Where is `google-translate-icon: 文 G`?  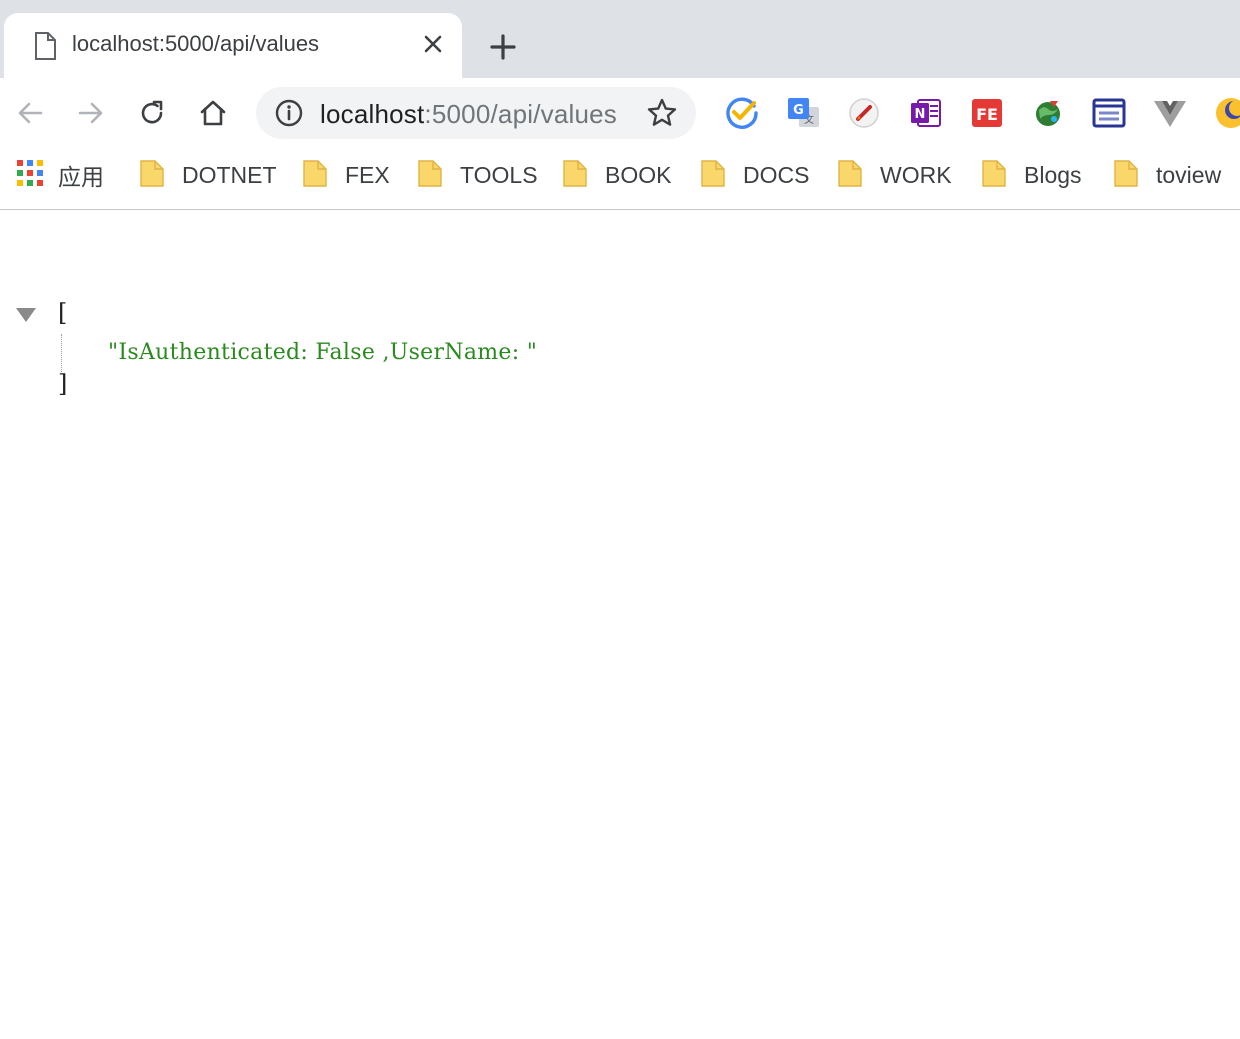
google-translate-icon: 文 G is located at coordinates (803, 113).